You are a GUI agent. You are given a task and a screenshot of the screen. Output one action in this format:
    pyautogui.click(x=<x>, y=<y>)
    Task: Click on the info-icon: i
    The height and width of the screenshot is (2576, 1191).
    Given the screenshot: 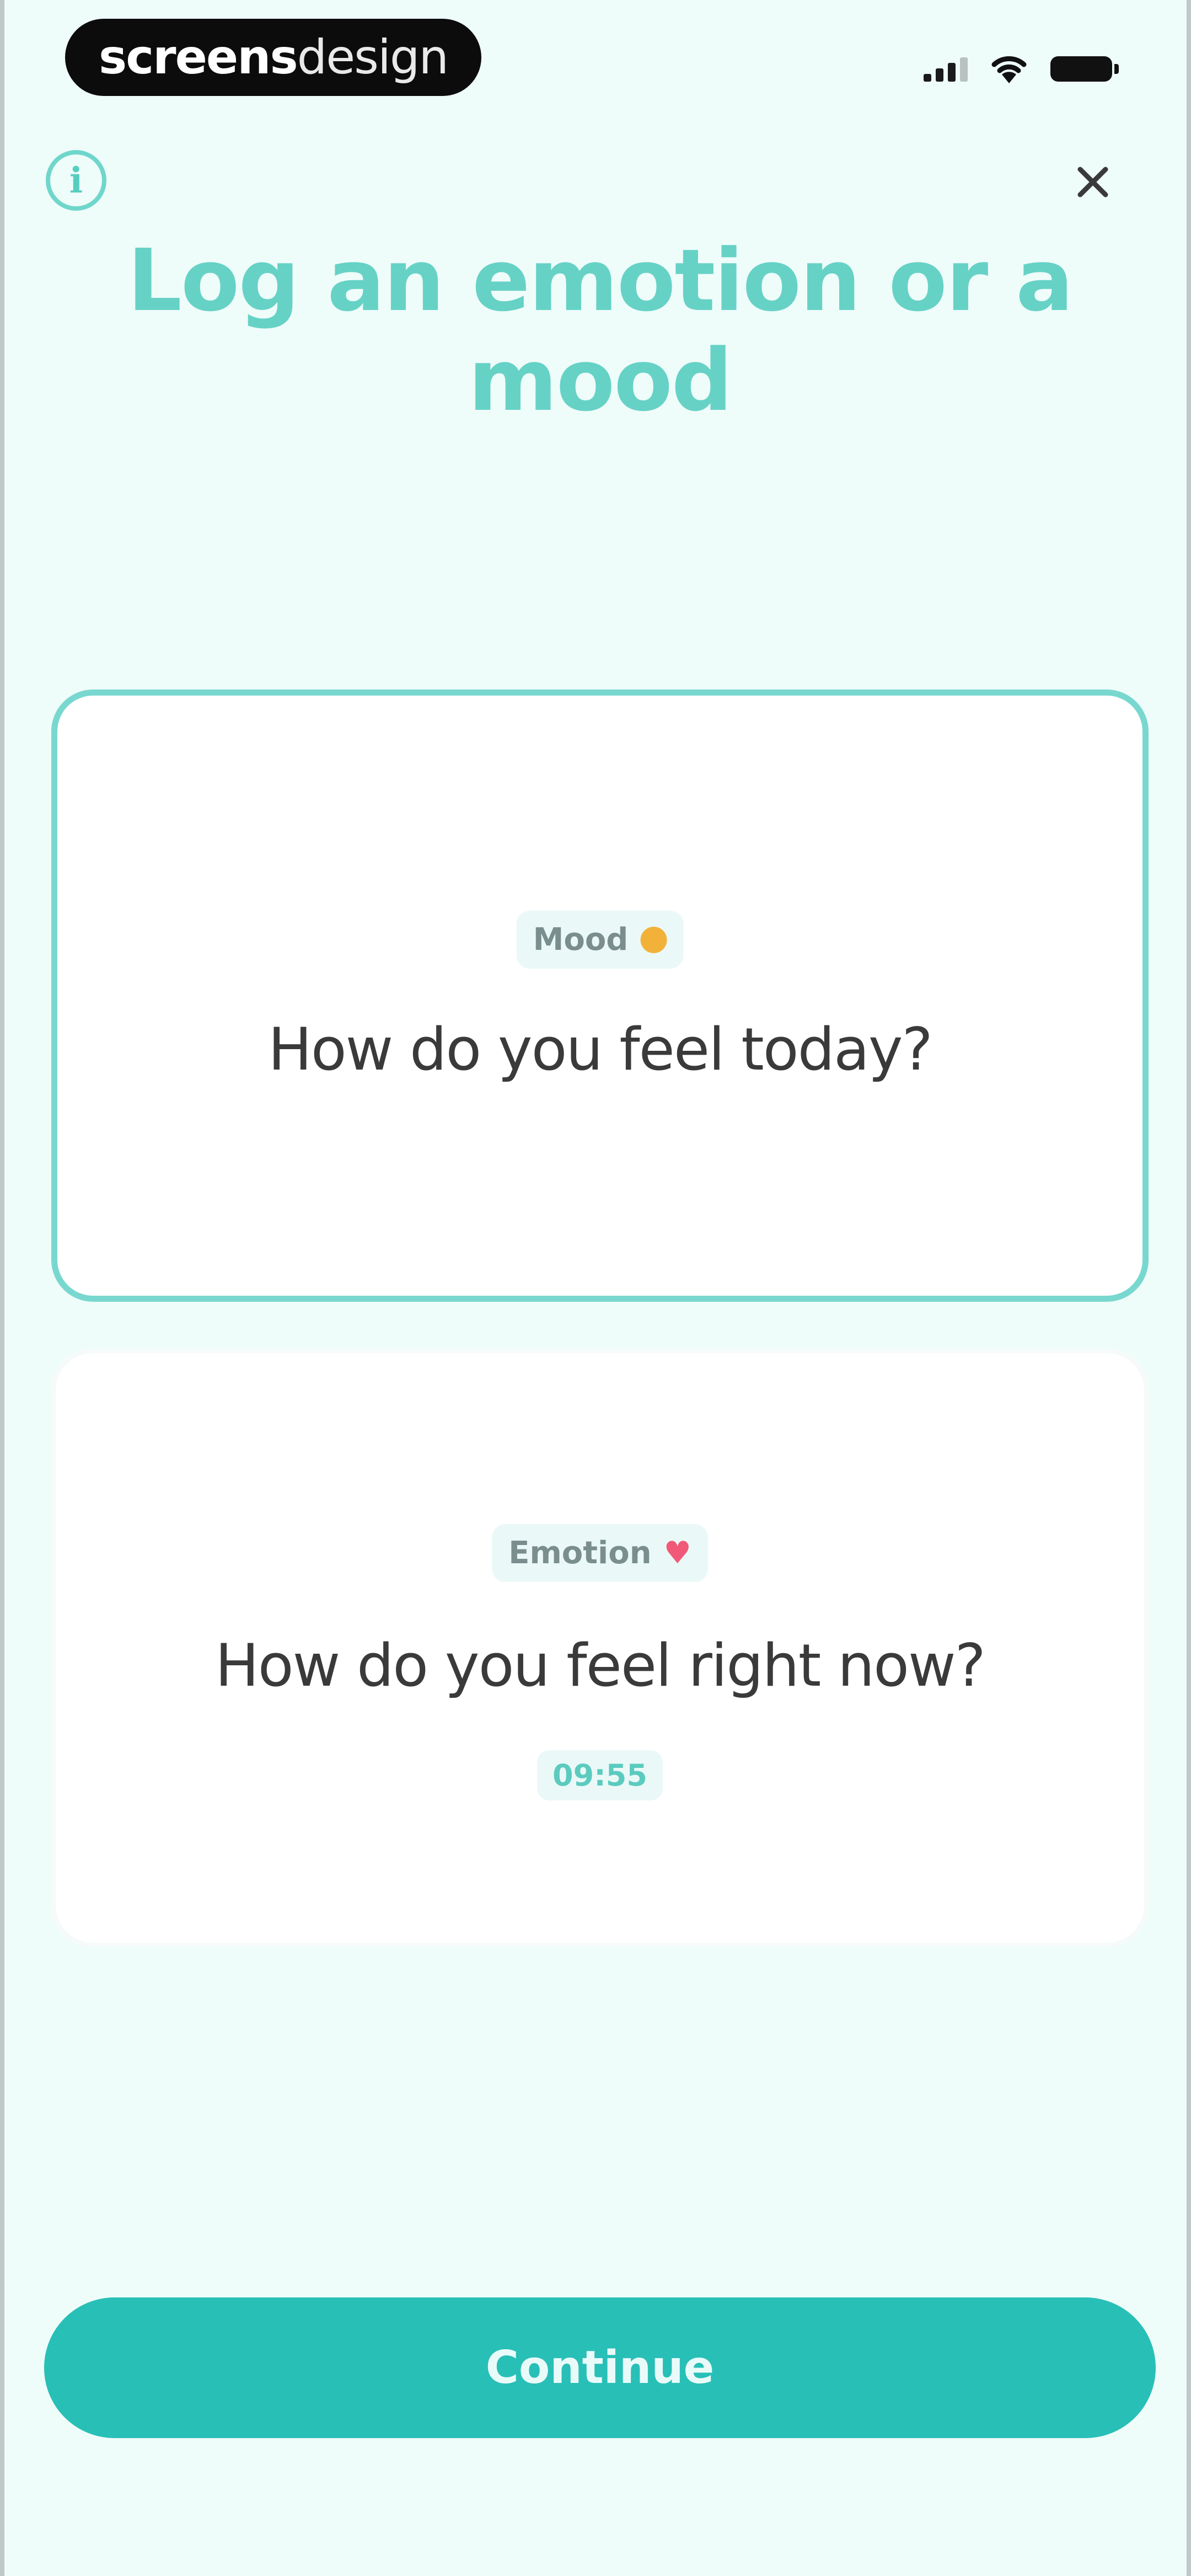 What is the action you would take?
    pyautogui.click(x=76, y=180)
    